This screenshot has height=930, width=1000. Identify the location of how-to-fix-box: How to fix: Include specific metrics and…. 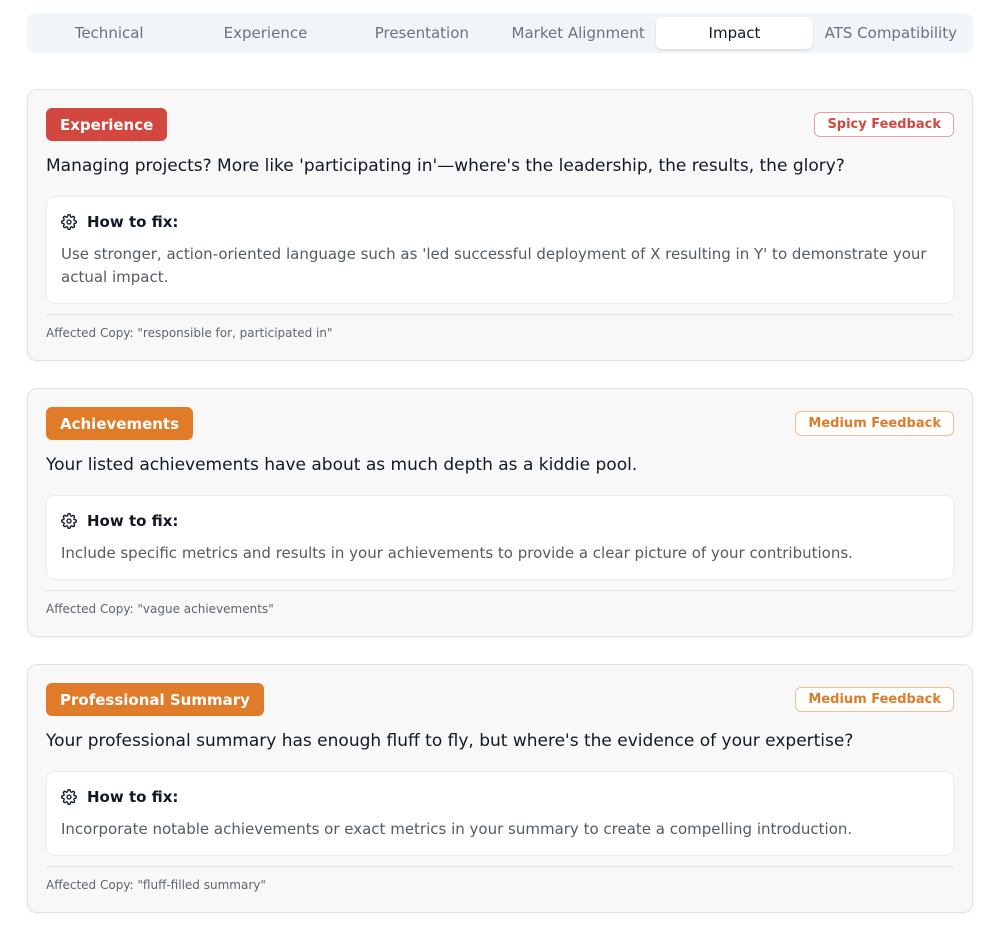
(500, 537).